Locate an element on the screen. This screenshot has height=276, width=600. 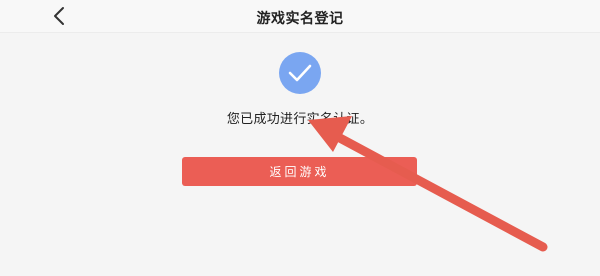
checkmark-icon is located at coordinates (300, 73).